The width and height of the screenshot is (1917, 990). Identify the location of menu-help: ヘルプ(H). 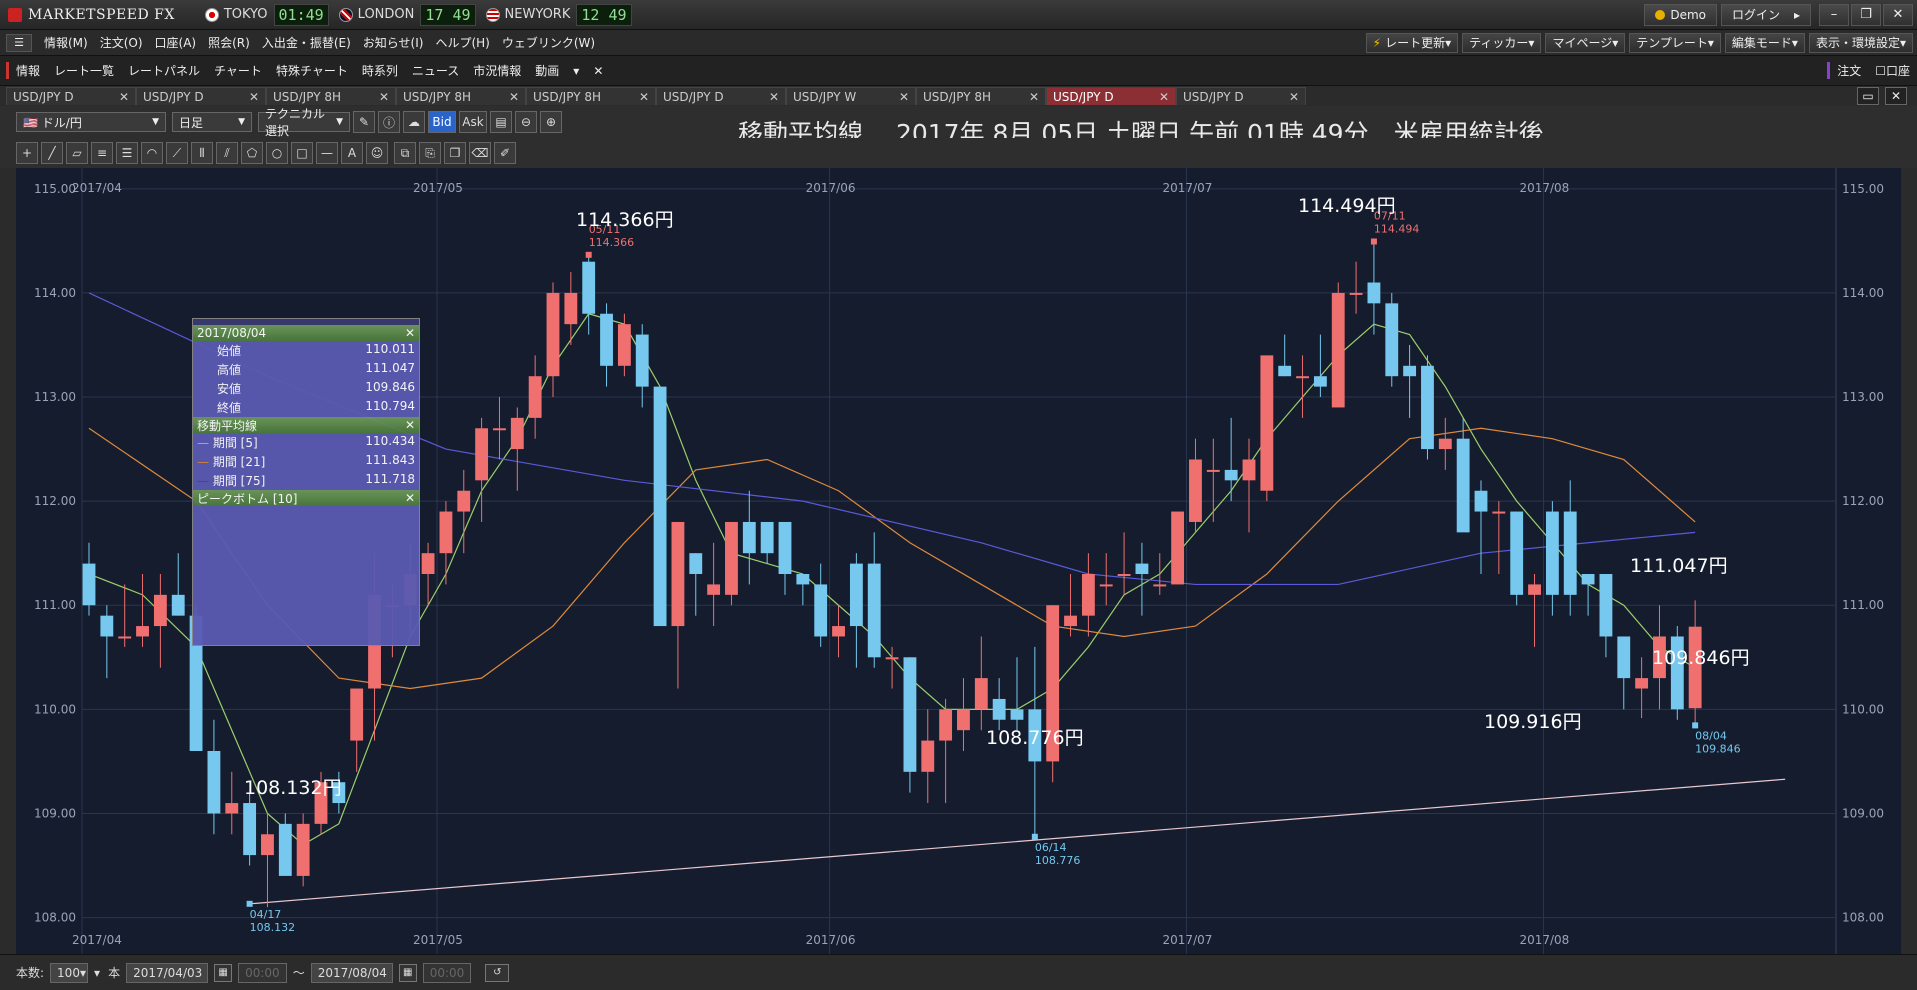
(462, 42).